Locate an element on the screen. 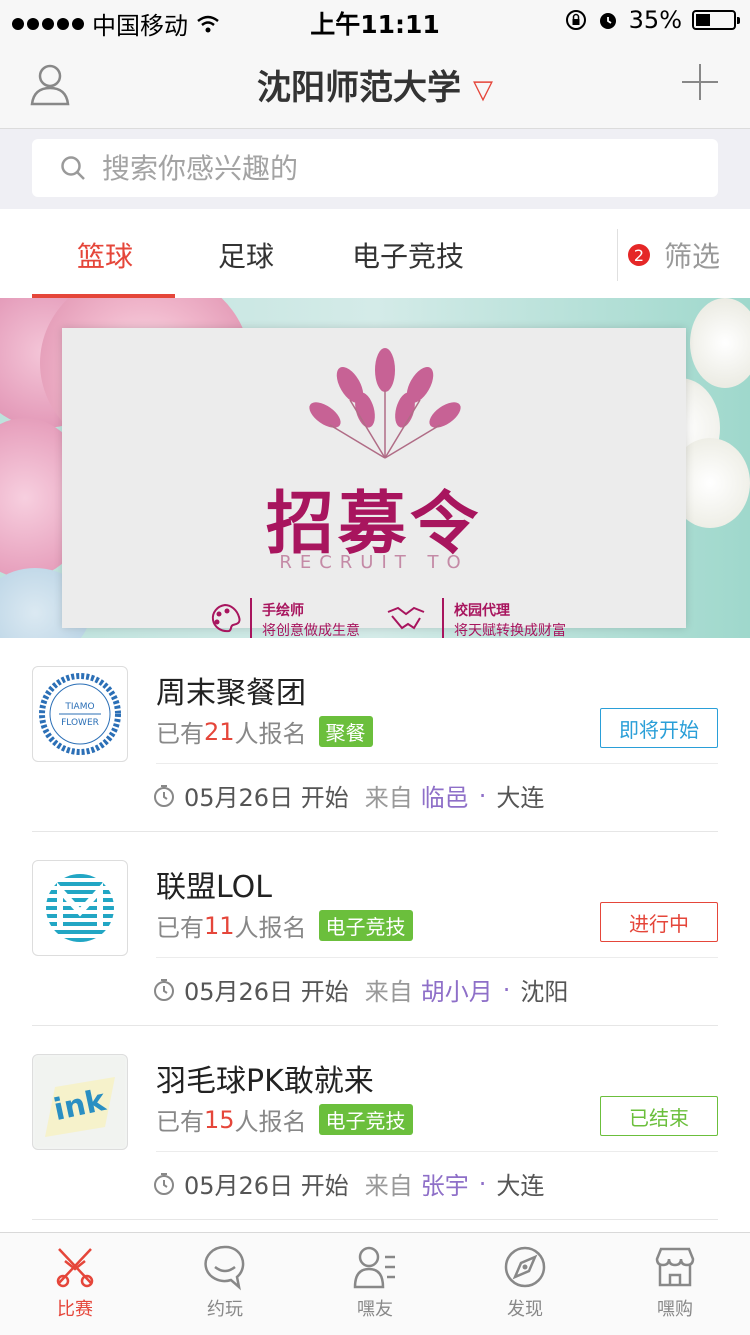 The width and height of the screenshot is (750, 1335). organizer-link: 胡小月 is located at coordinates (457, 989).